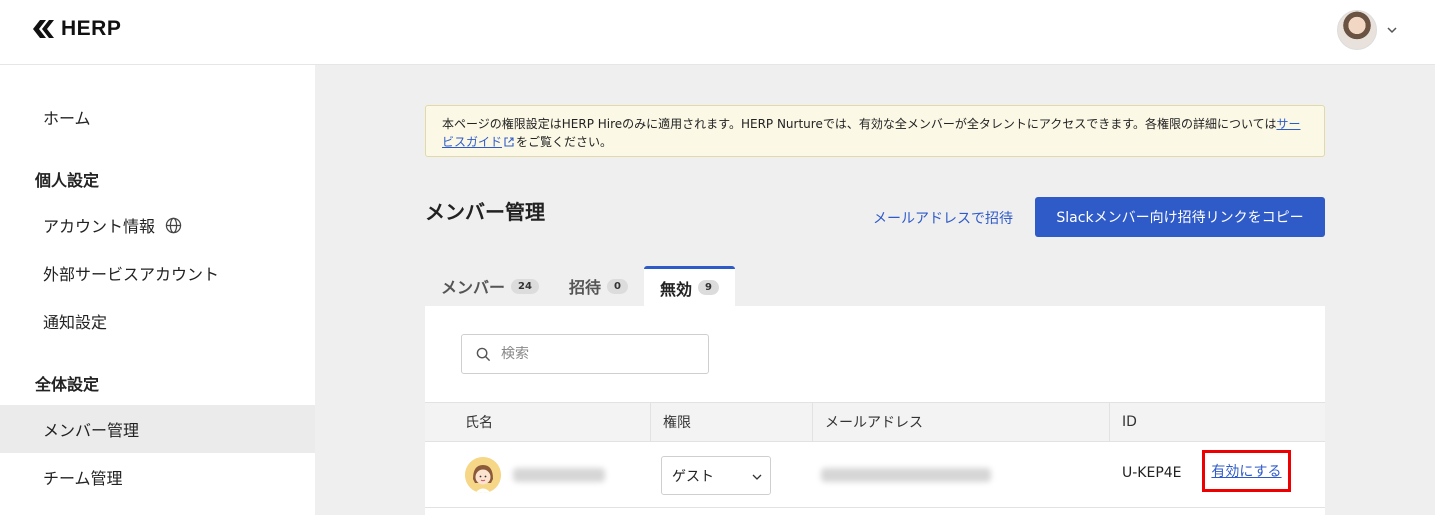 This screenshot has height=515, width=1435. Describe the element at coordinates (1357, 30) in the screenshot. I see `user-avatar` at that location.